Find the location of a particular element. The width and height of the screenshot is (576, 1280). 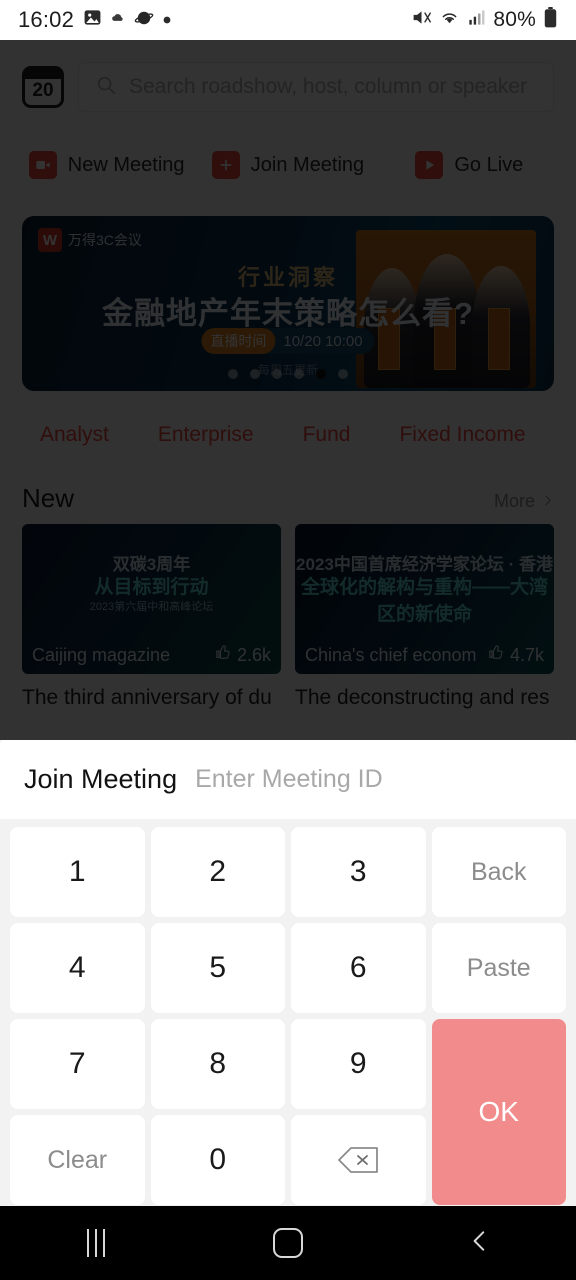

quick-actions: New Meeting Join Meeting Go Live is located at coordinates (288, 166).